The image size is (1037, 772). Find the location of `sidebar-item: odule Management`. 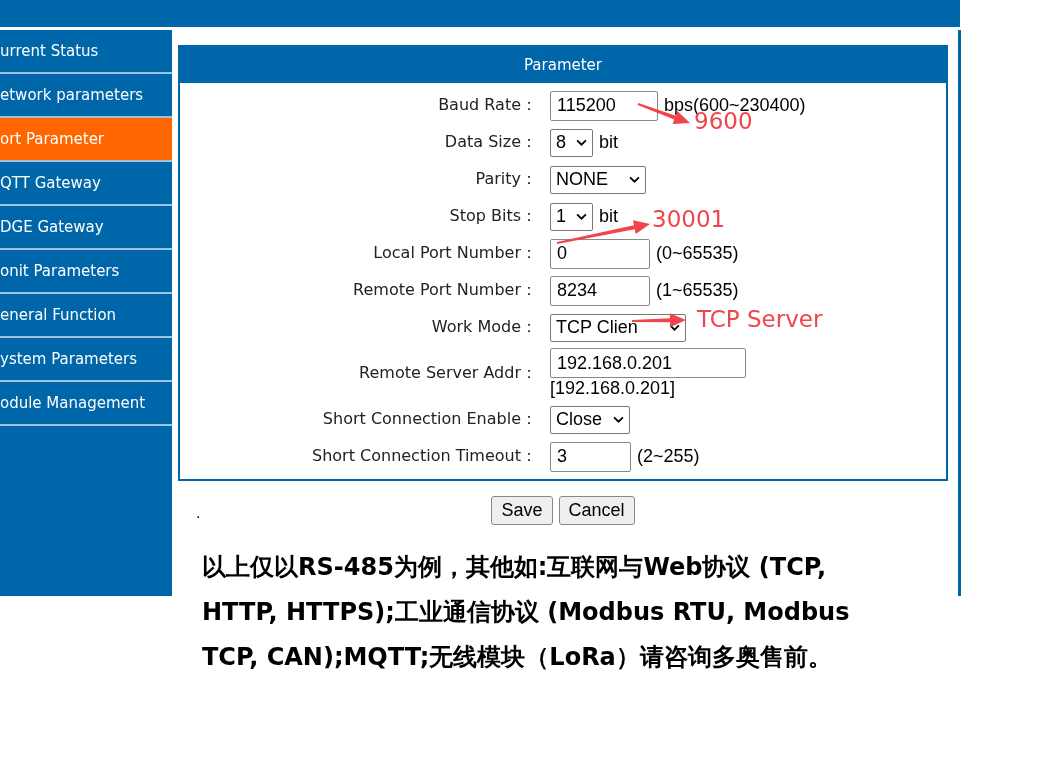

sidebar-item: odule Management is located at coordinates (86, 404).